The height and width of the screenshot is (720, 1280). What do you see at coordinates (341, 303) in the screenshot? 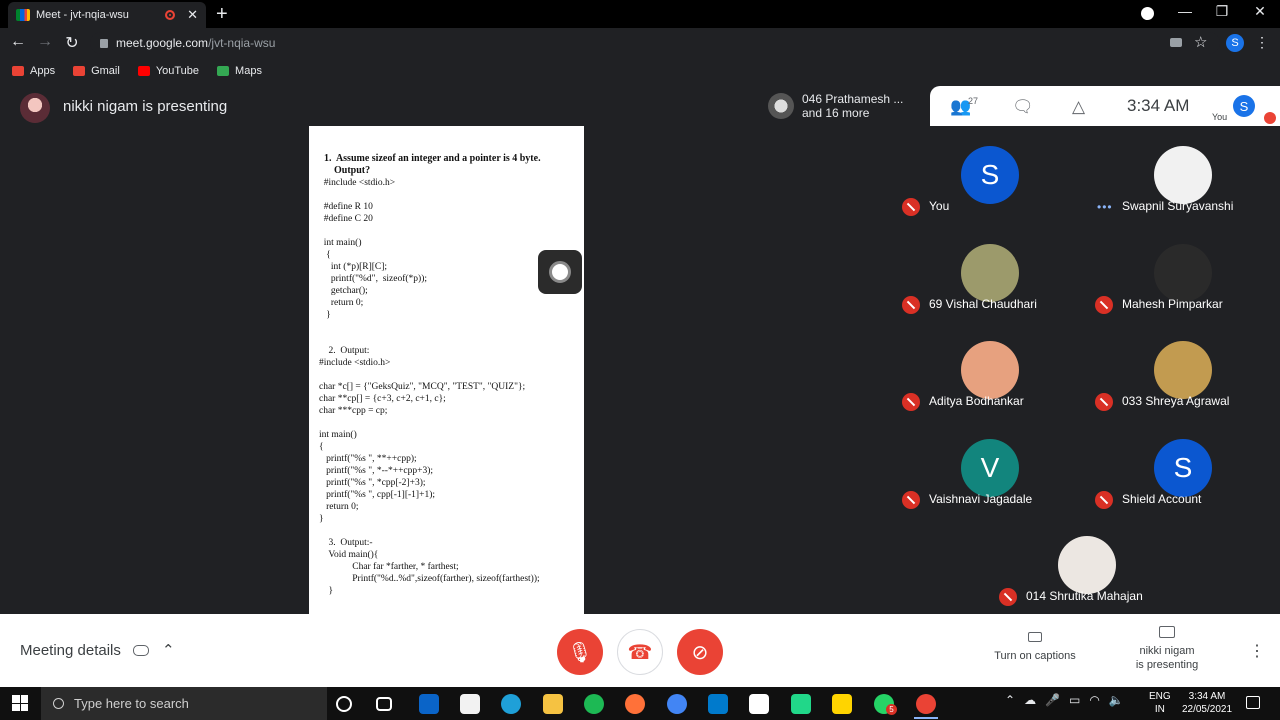
I see `document-line: return 0;` at bounding box center [341, 303].